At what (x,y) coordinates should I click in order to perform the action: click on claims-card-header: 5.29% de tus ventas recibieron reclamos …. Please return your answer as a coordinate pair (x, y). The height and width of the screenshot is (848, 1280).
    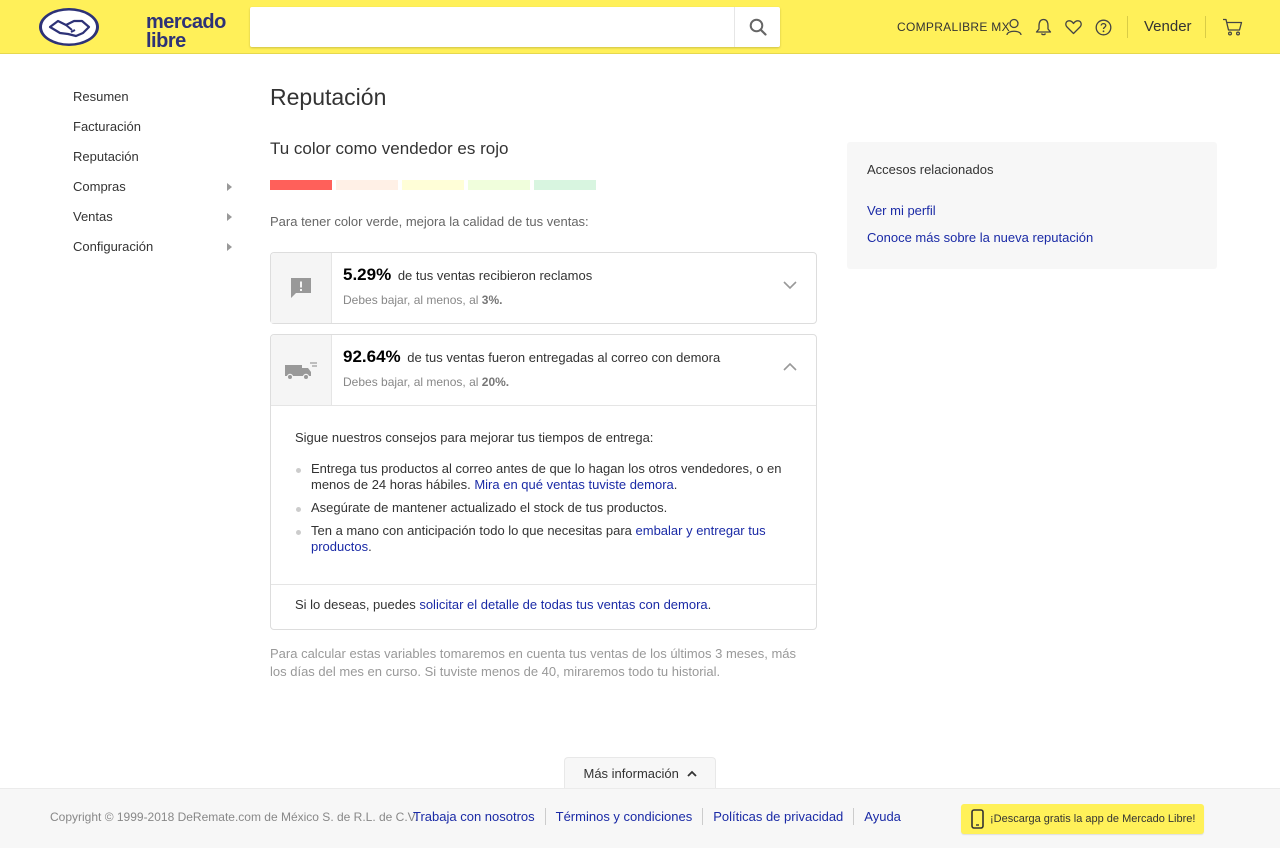
    Looking at the image, I should click on (543, 288).